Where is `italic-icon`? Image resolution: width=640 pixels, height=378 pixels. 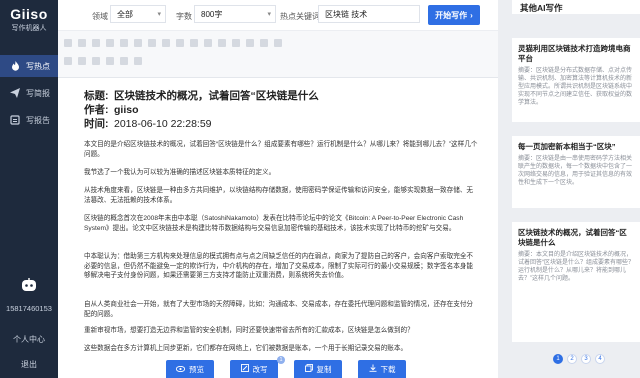
italic-icon is located at coordinates (110, 43).